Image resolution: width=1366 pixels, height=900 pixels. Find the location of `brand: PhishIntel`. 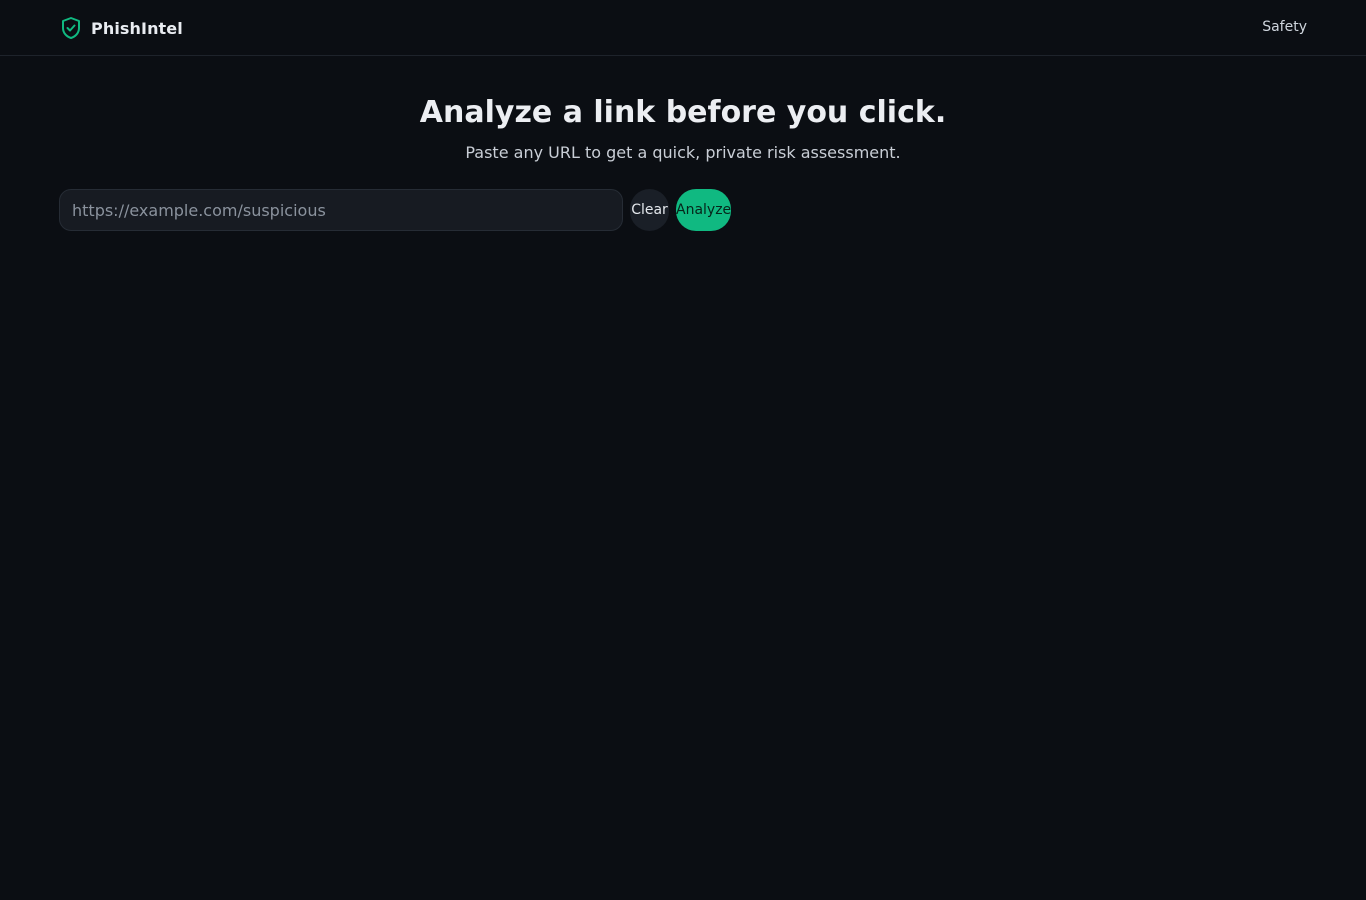

brand: PhishIntel is located at coordinates (121, 28).